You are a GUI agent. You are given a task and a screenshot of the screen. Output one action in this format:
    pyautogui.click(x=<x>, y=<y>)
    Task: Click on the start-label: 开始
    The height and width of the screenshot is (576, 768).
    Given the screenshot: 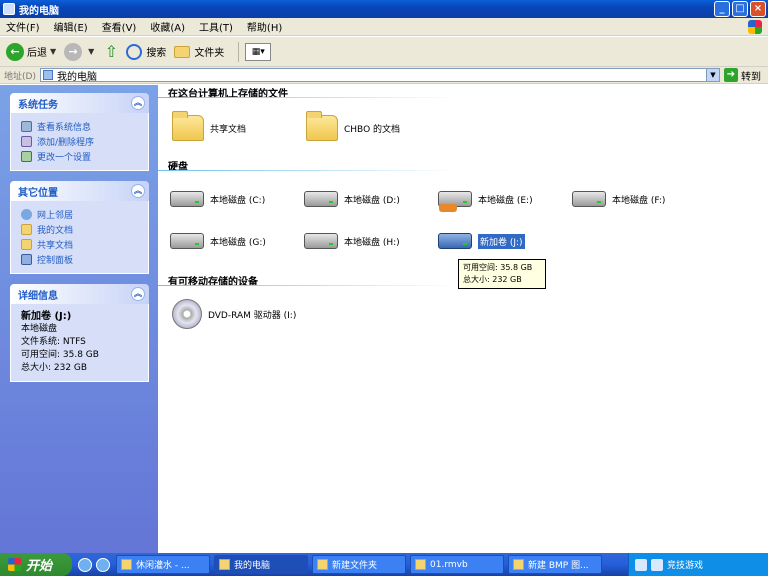 What is the action you would take?
    pyautogui.click(x=39, y=566)
    